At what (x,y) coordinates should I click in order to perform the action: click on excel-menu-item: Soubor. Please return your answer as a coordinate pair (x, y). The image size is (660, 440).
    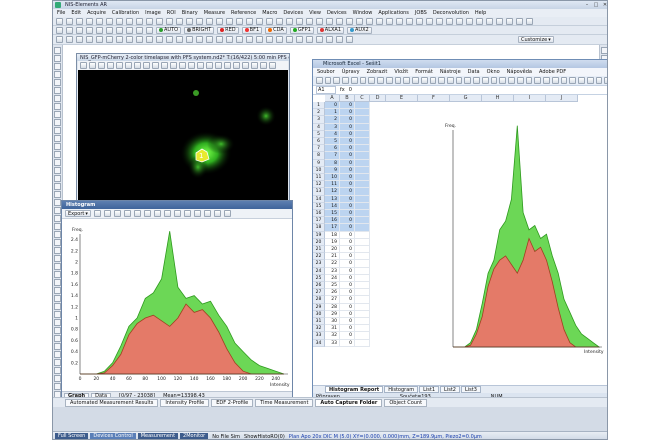
    Looking at the image, I should click on (326, 72).